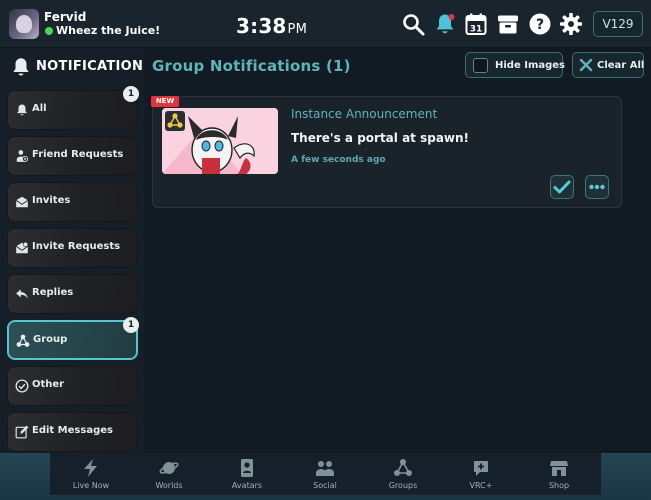 The image size is (651, 500). I want to click on accept-button, so click(562, 187).